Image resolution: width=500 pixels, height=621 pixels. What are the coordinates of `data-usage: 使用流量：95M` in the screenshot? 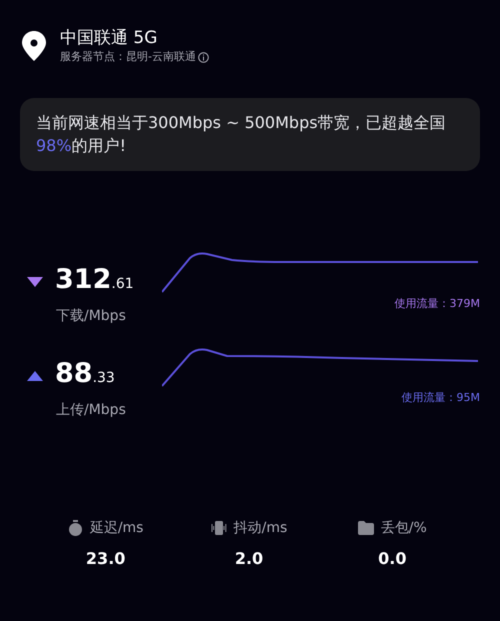 It's located at (441, 397).